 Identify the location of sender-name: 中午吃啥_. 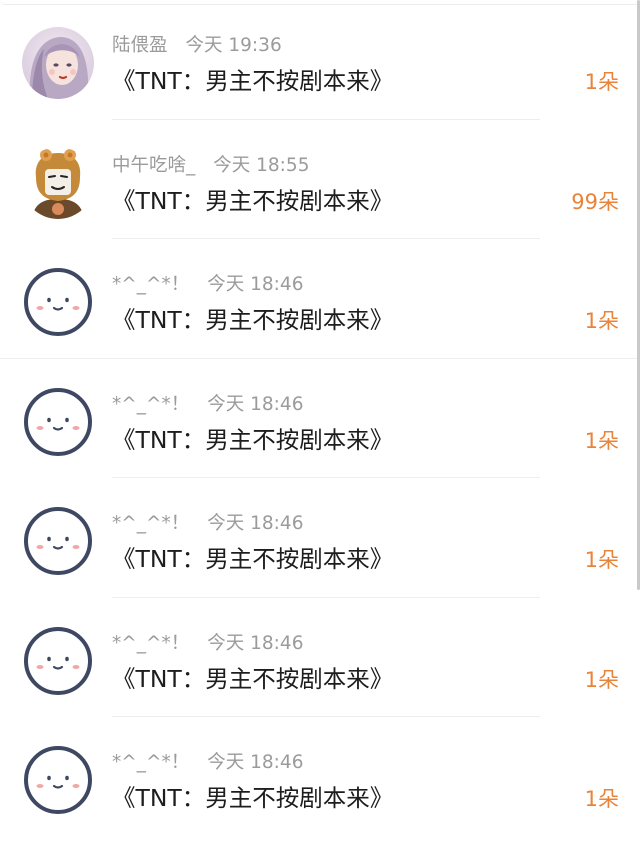
(153, 165).